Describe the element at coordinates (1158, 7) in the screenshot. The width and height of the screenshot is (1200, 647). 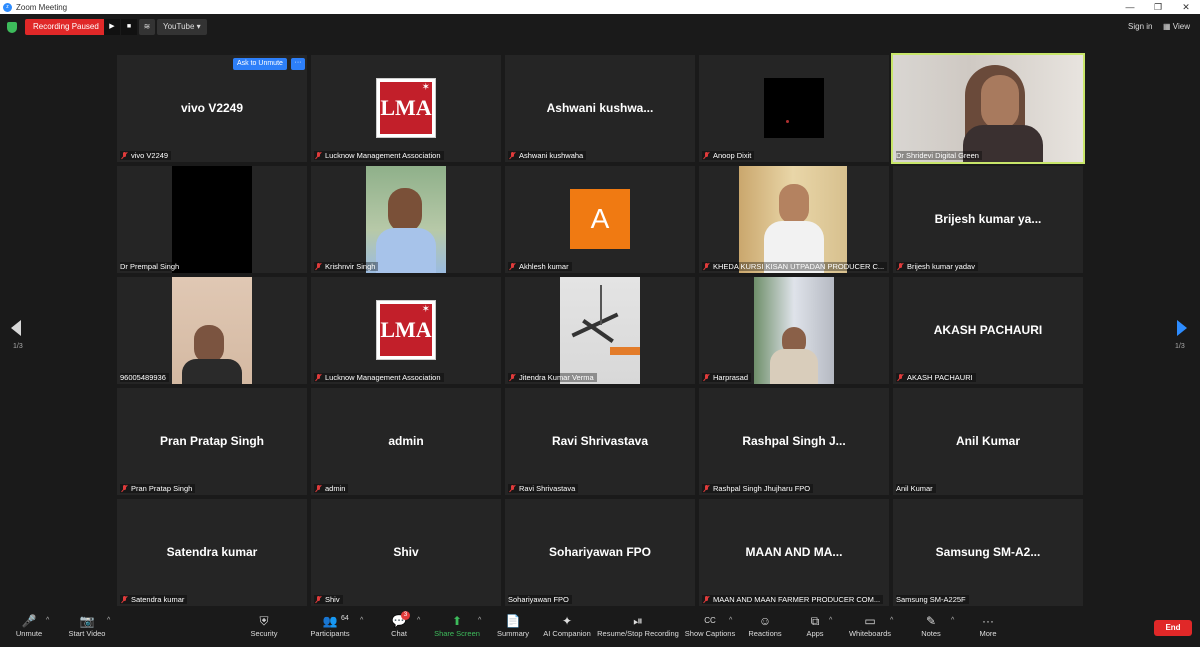
I see `restore-button: ❐` at that location.